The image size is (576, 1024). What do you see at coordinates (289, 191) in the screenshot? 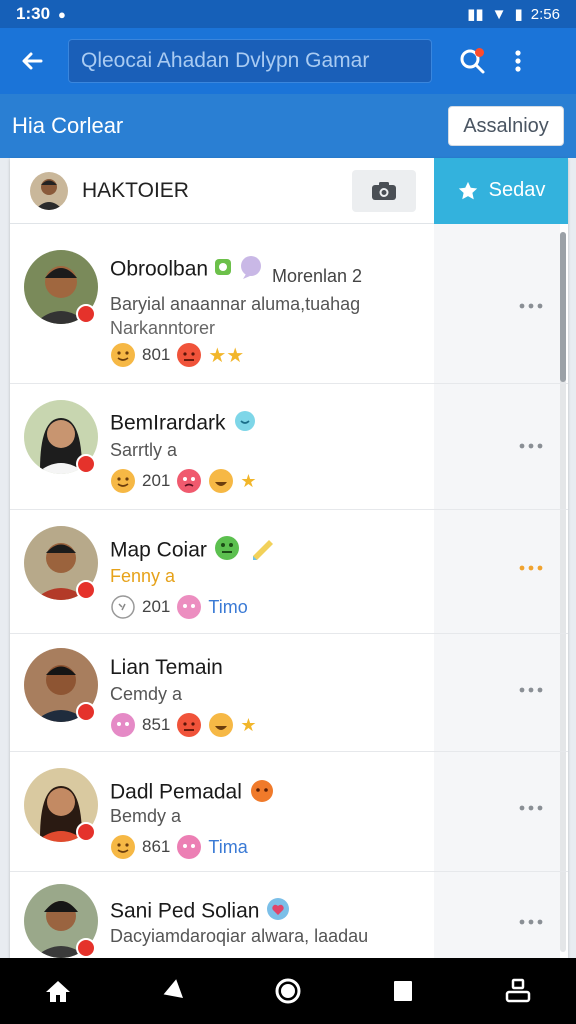
I see `card-header: HAKTOIER Sedav` at bounding box center [289, 191].